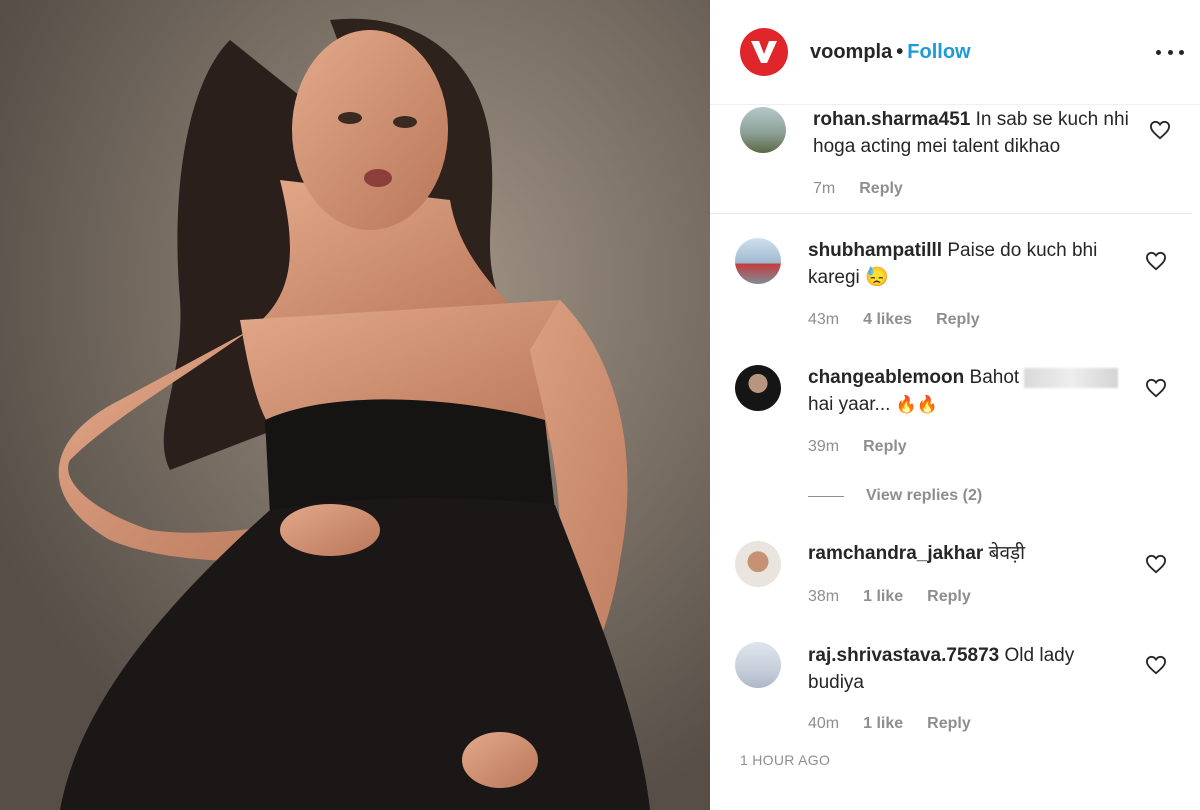 This screenshot has height=810, width=1200. What do you see at coordinates (903, 655) in the screenshot?
I see `comment-username: raj.shrivastava.75873` at bounding box center [903, 655].